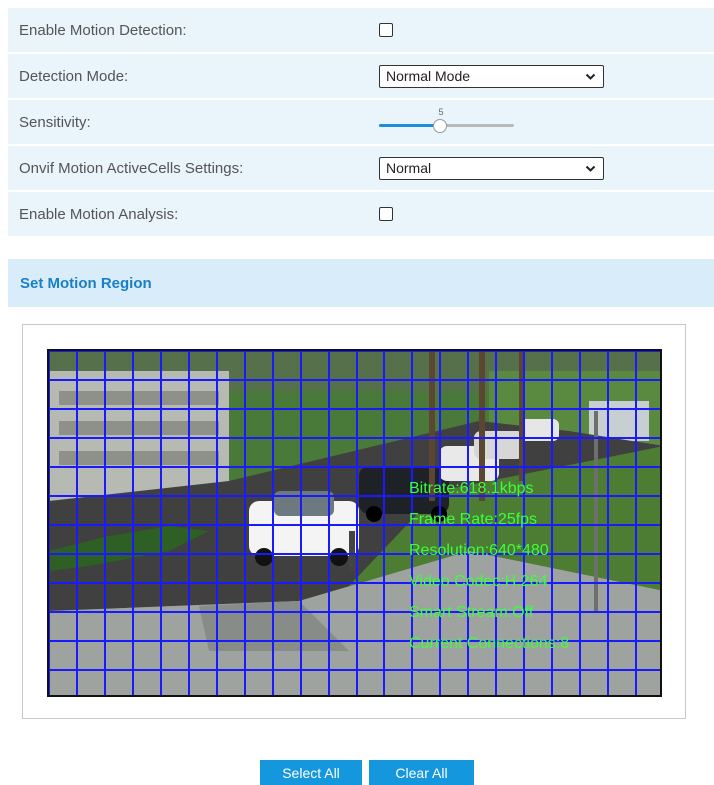 The image size is (714, 785). I want to click on enable-motion-analysis-checkbox, so click(386, 214).